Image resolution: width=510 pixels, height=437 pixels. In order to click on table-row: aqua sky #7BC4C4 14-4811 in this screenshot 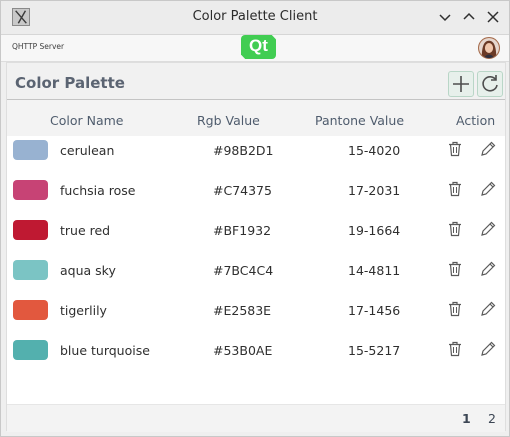, I will do `click(256, 276)`.